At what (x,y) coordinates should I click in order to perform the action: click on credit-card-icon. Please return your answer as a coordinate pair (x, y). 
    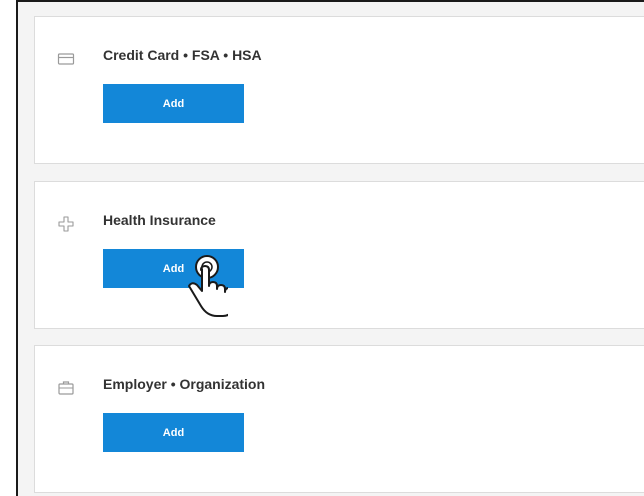
    Looking at the image, I should click on (66, 59).